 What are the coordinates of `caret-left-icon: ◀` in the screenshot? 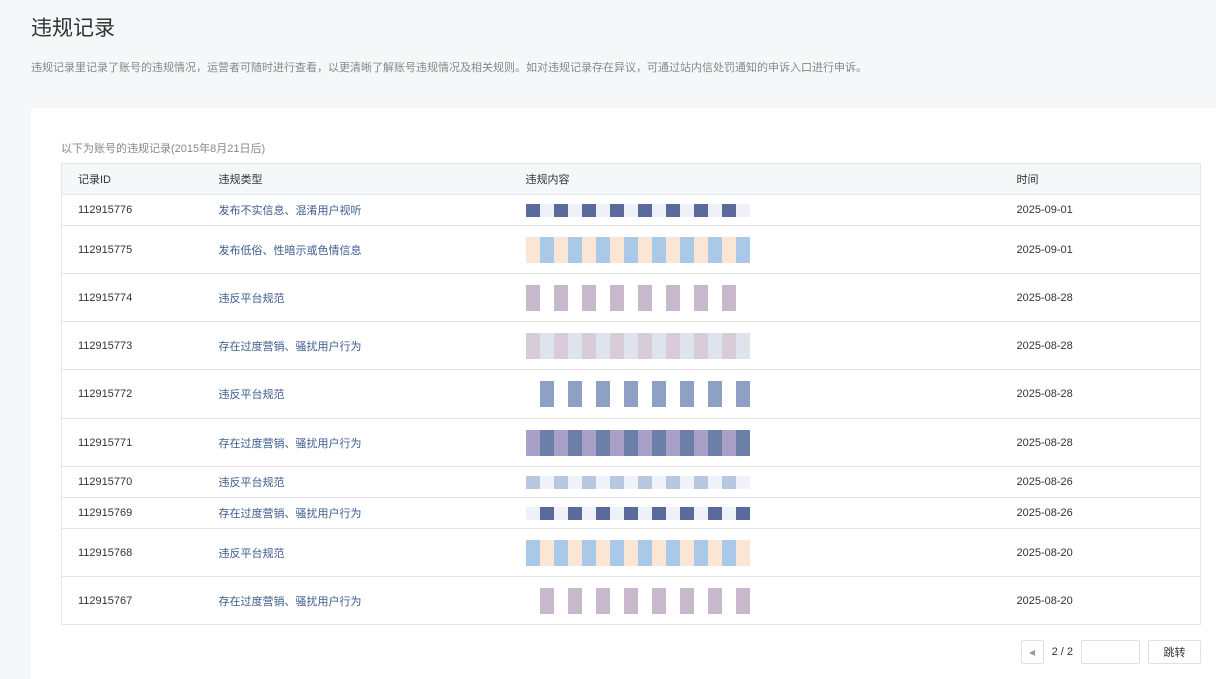 It's located at (1032, 652).